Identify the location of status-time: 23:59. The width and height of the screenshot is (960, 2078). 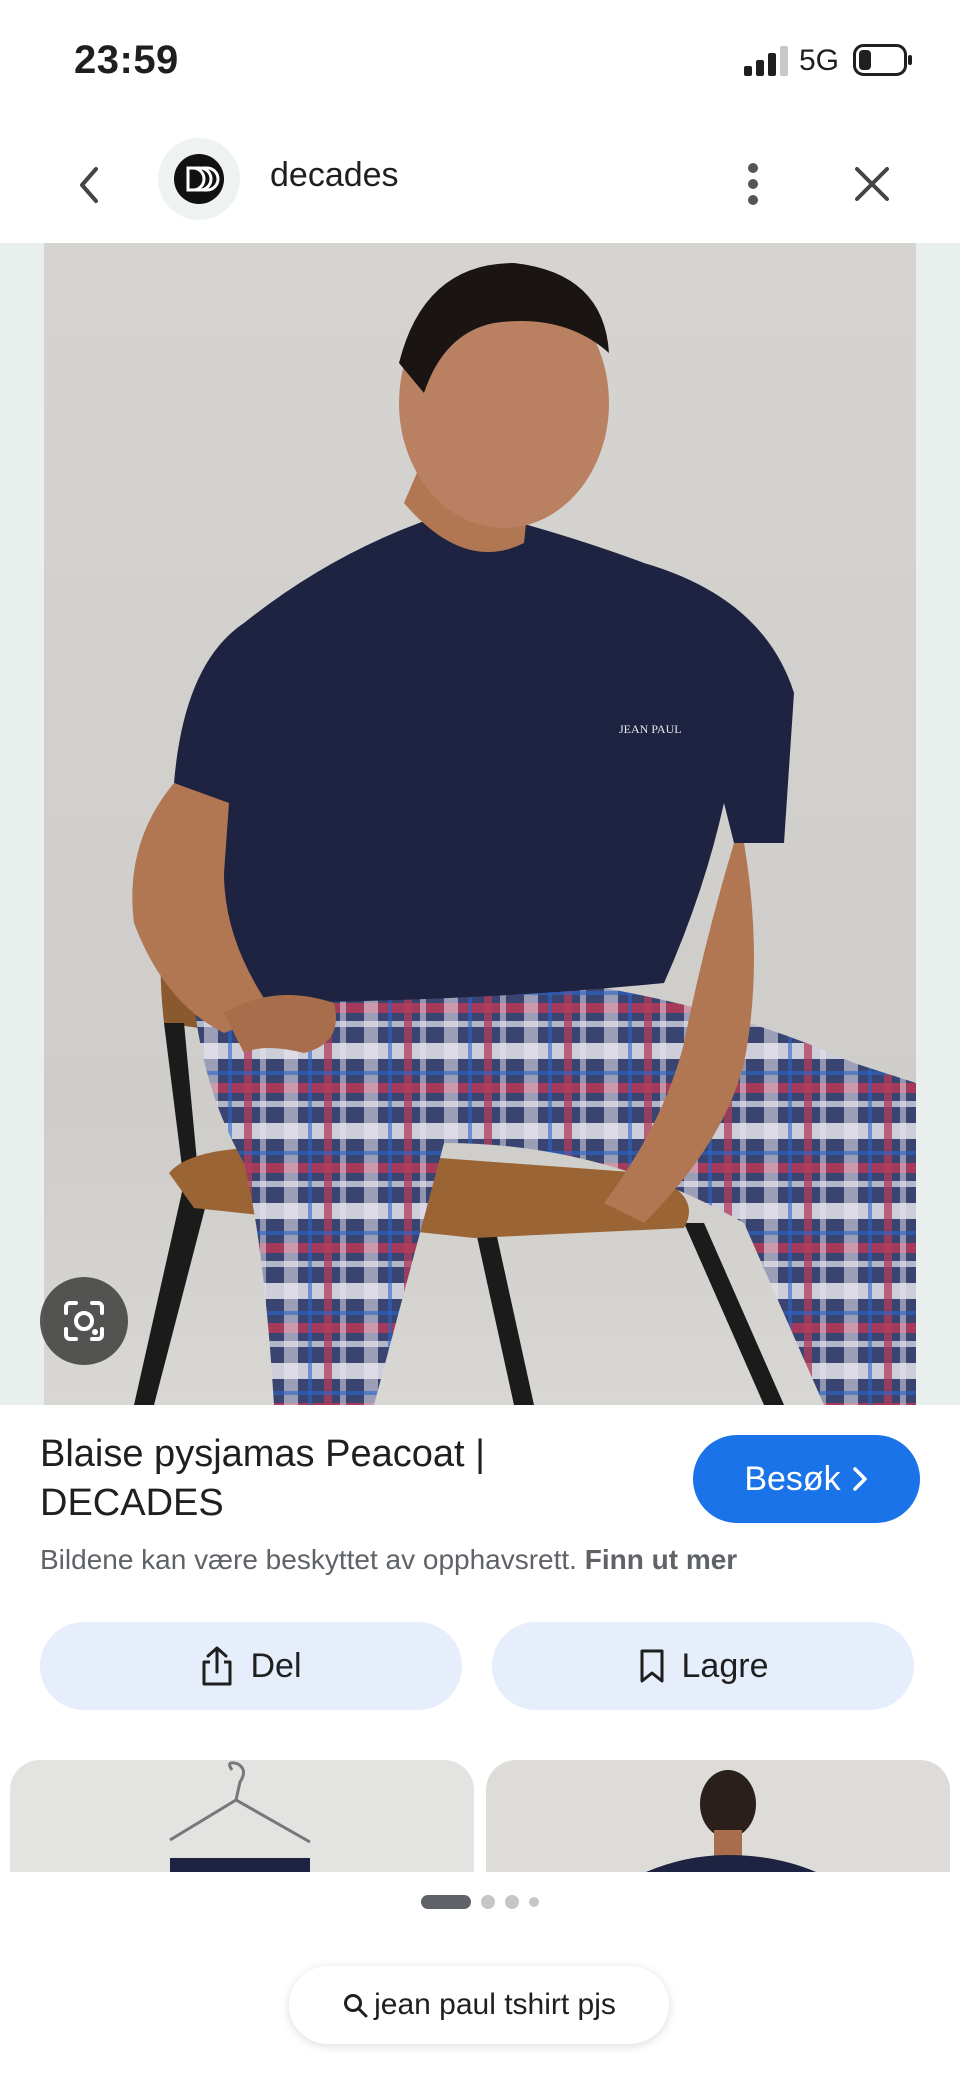
(126, 60).